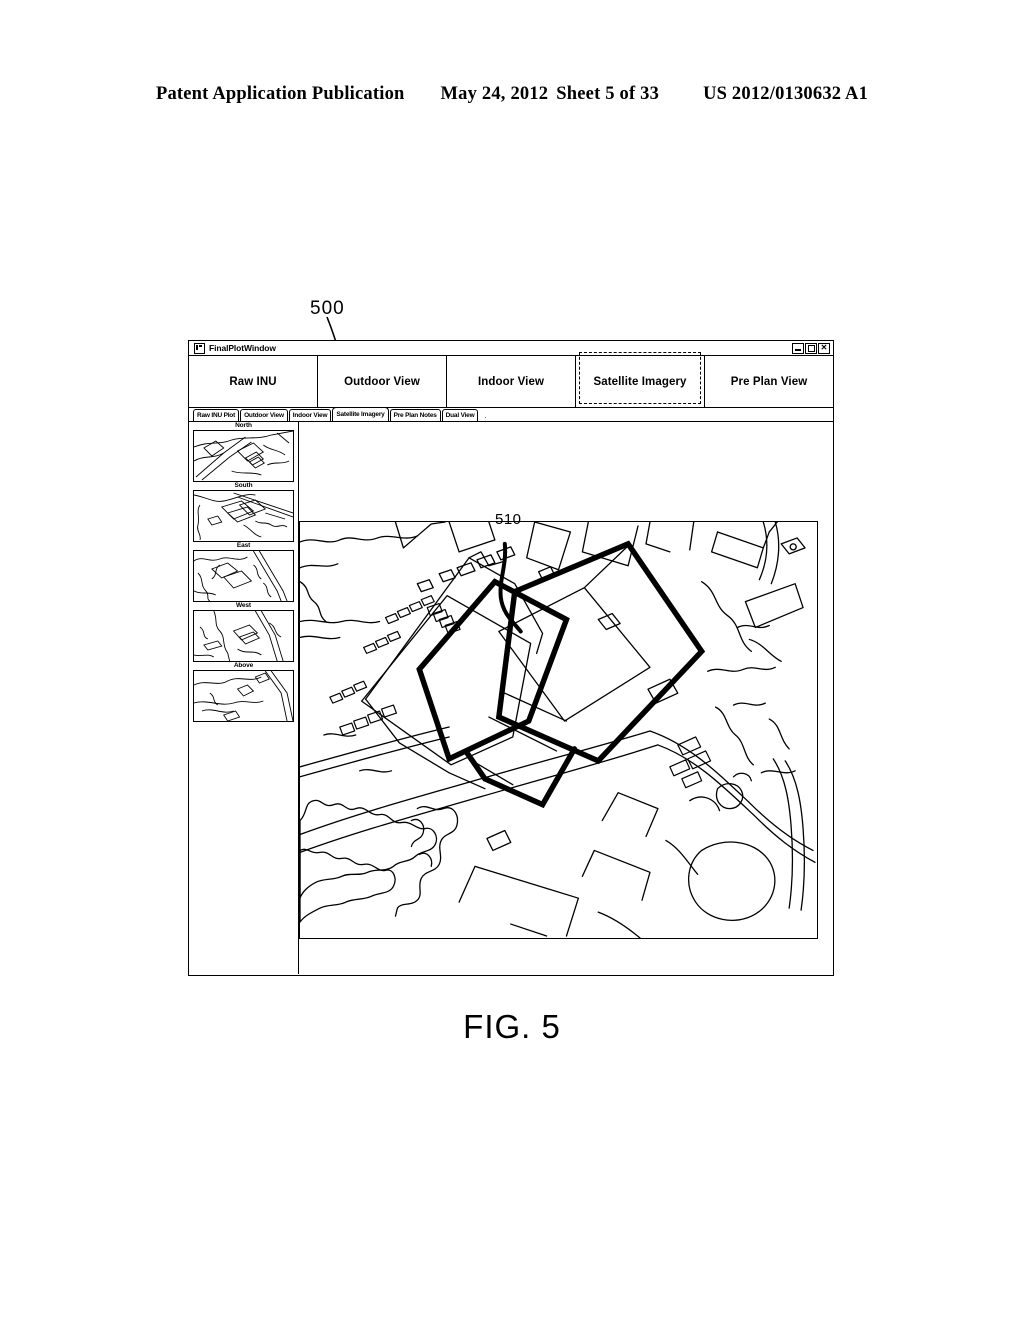  I want to click on thumbnail-image-above, so click(243, 696).